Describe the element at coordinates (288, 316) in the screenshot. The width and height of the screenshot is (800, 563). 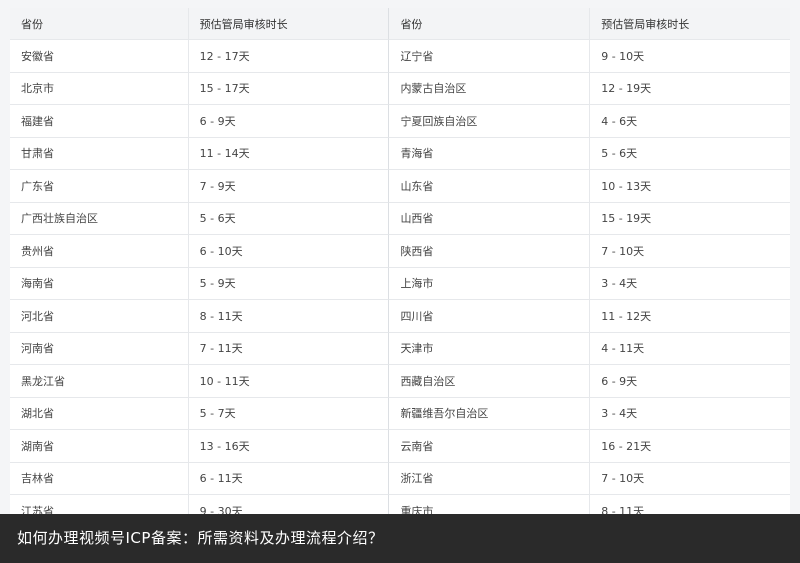
I see `cell-duration-left: 8 - 11天` at that location.